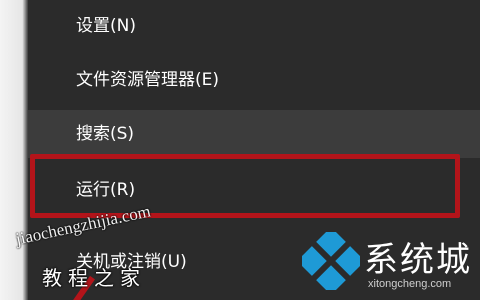  I want to click on menu-item-label: 关机或注销(U), so click(131, 262).